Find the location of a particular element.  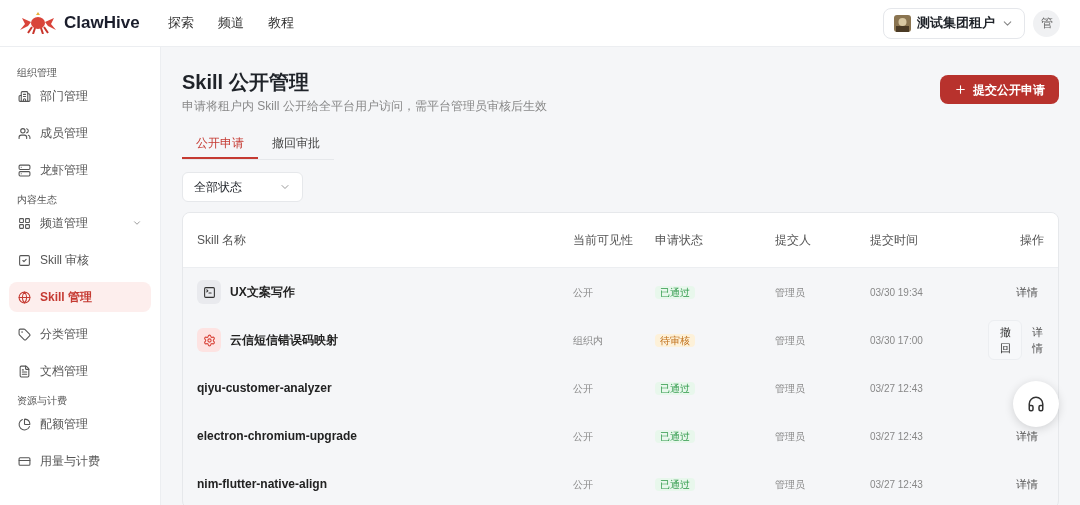

column-header: Skill 名称 is located at coordinates (222, 240).